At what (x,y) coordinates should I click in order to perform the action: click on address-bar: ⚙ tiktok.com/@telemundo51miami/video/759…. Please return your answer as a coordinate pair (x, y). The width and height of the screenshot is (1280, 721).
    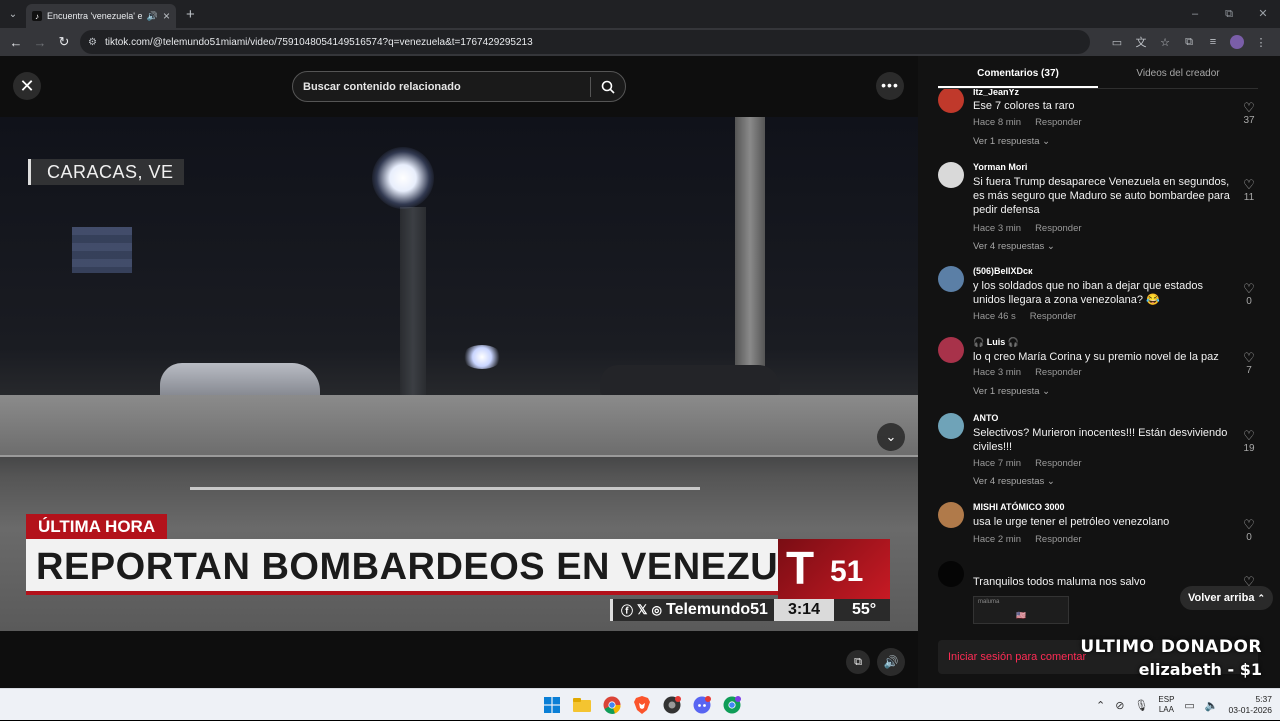
    Looking at the image, I should click on (585, 42).